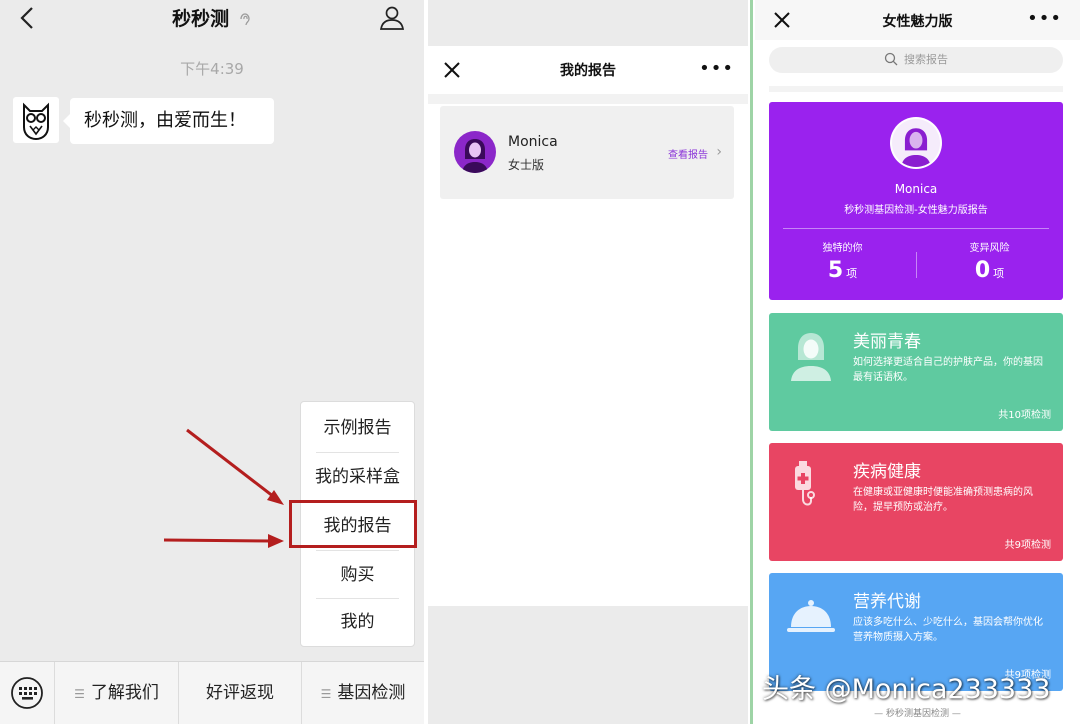  I want to click on profile-avatar, so click(916, 143).